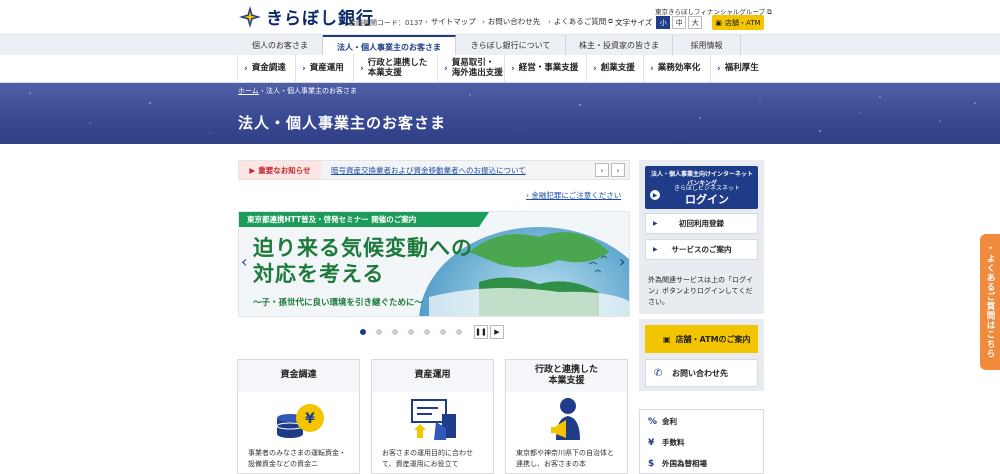 This screenshot has width=1000, height=474. What do you see at coordinates (364, 219) in the screenshot?
I see `slide-tag: 東京都連携HTT普及・啓発セミナー 開催のご案内` at bounding box center [364, 219].